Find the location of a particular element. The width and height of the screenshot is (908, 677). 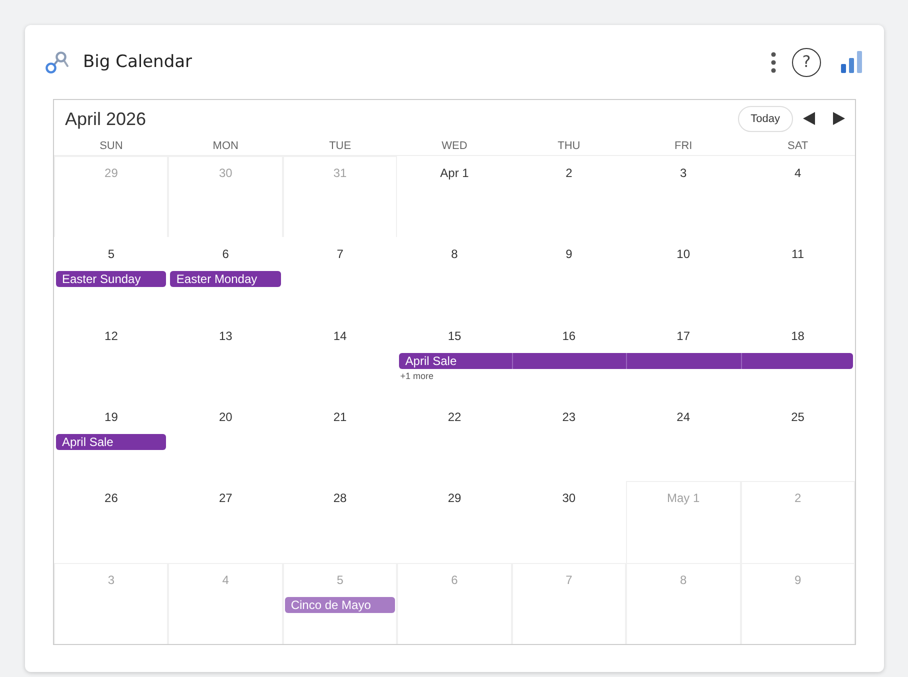

connected-circles-icon is located at coordinates (57, 62).